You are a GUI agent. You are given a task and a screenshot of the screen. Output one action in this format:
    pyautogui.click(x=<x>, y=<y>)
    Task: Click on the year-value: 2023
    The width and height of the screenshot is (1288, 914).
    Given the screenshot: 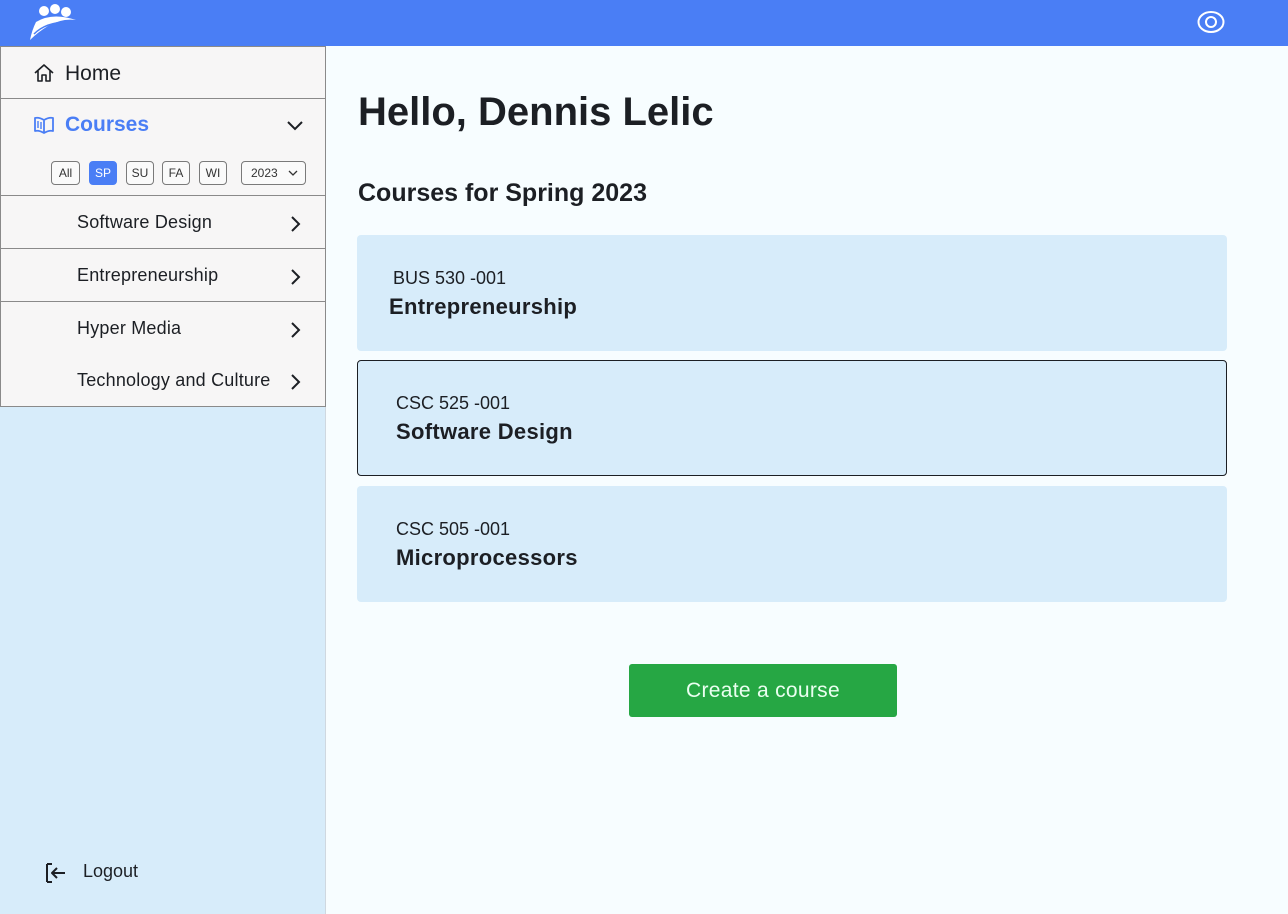 What is the action you would take?
    pyautogui.click(x=264, y=173)
    